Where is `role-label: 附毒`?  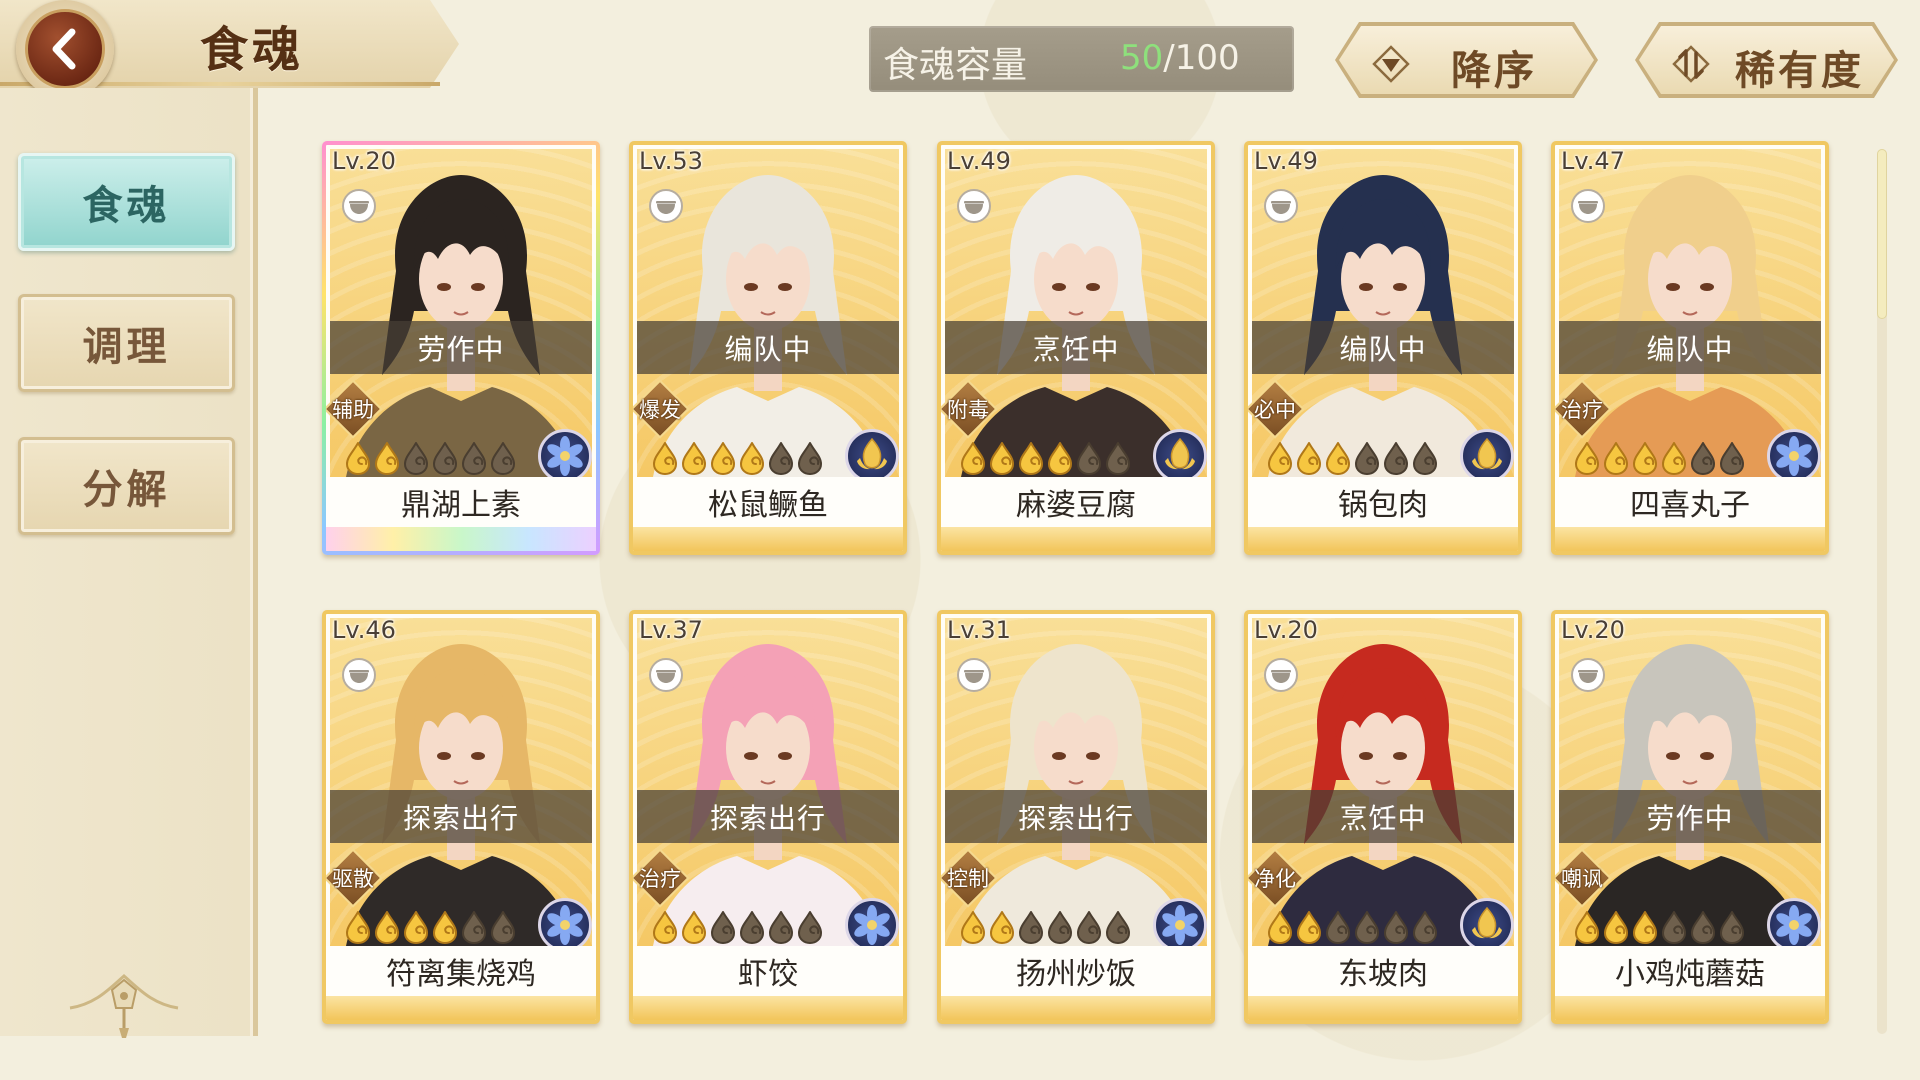 role-label: 附毒 is located at coordinates (968, 410).